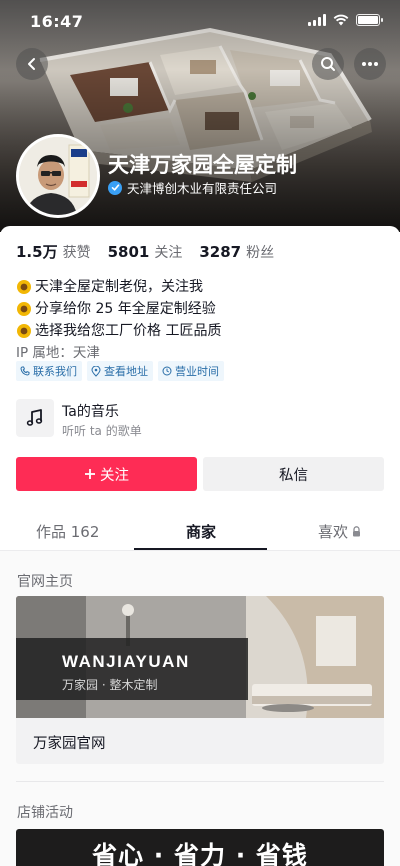  I want to click on official-site-card-footer: 万家园官网, so click(200, 741).